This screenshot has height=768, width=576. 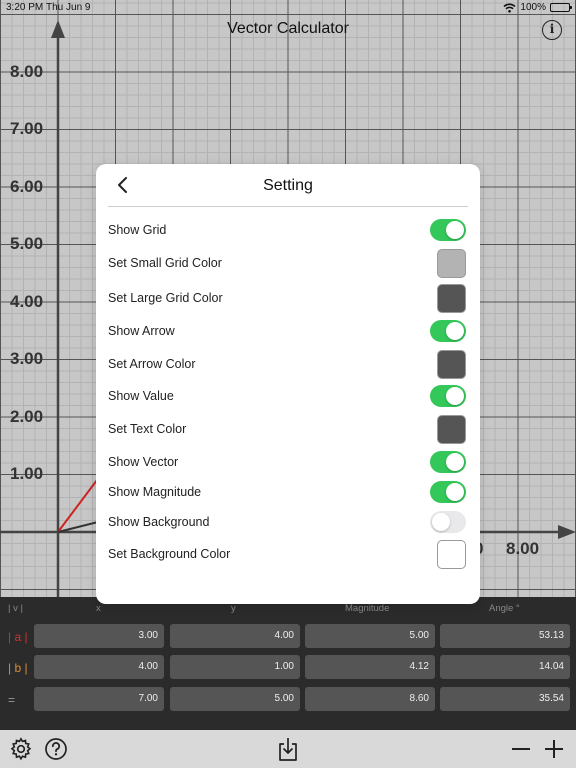 What do you see at coordinates (169, 554) in the screenshot?
I see `setting-label: Set Background Color` at bounding box center [169, 554].